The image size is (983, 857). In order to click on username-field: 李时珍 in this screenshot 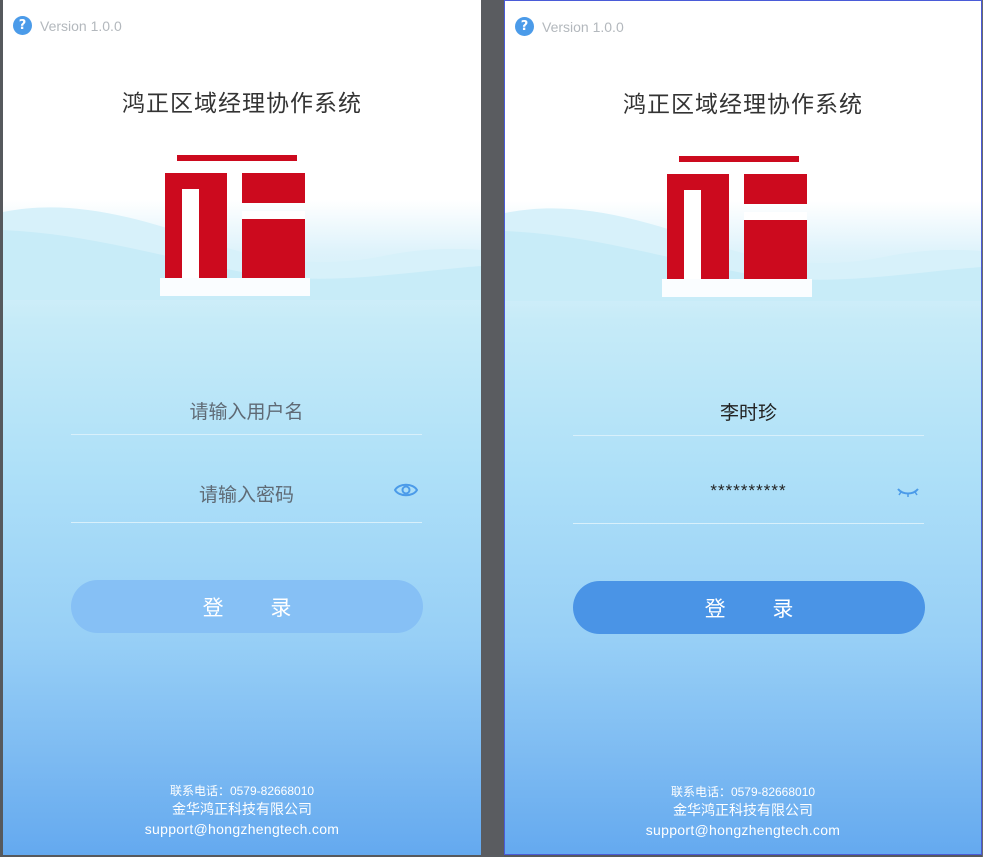, I will do `click(748, 412)`.